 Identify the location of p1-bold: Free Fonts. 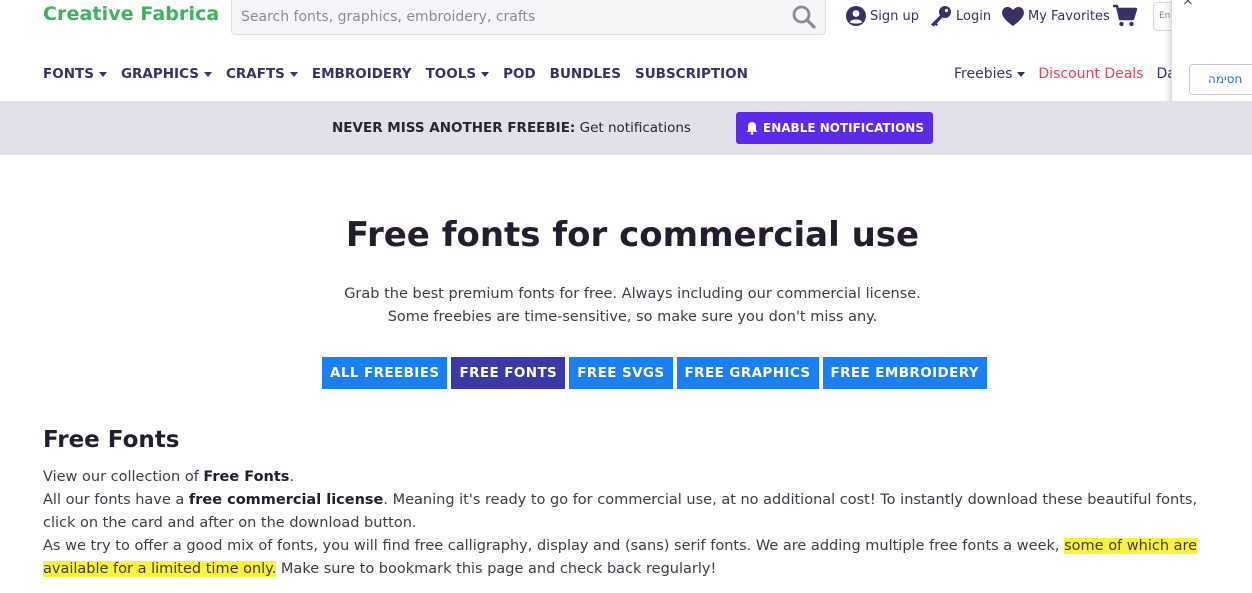
(246, 477).